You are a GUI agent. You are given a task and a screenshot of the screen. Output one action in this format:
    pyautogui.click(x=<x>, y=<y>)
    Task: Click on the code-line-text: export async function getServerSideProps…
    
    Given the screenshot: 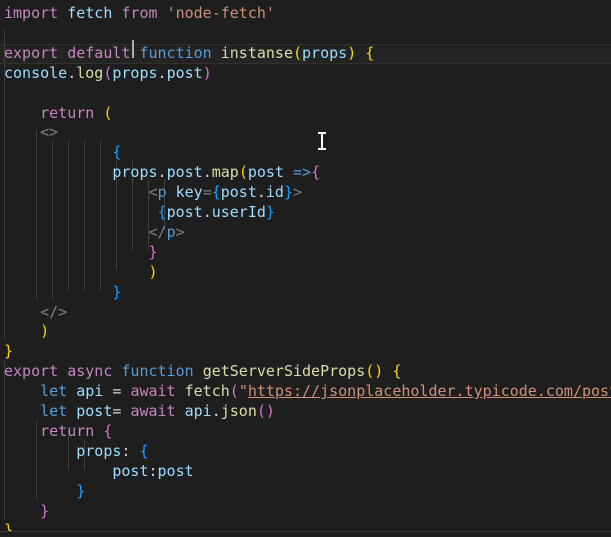 What is the action you would take?
    pyautogui.click(x=200, y=372)
    